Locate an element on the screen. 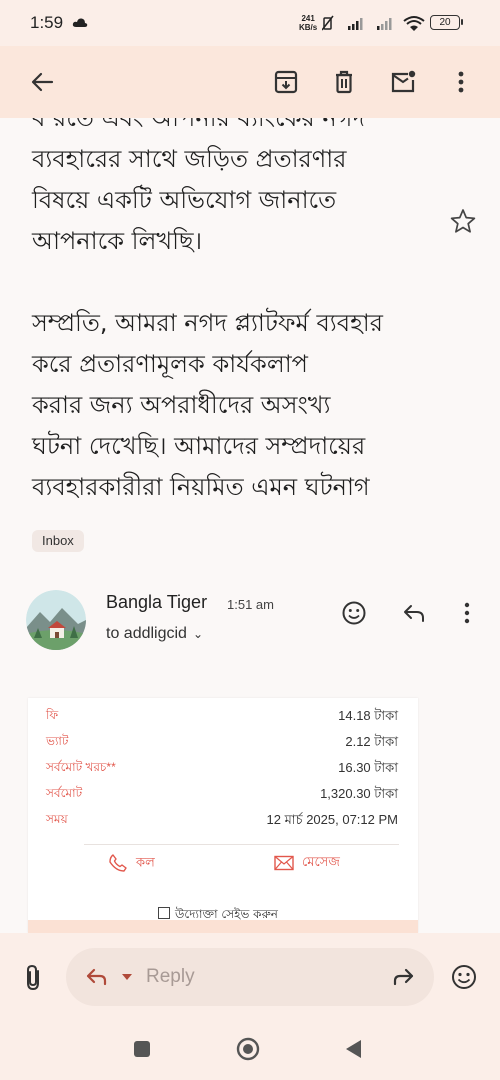 The width and height of the screenshot is (500, 1080). body-line-partial: ব রতে এবং আপনার ব্যাংকের নগদ is located at coordinates (198, 125).